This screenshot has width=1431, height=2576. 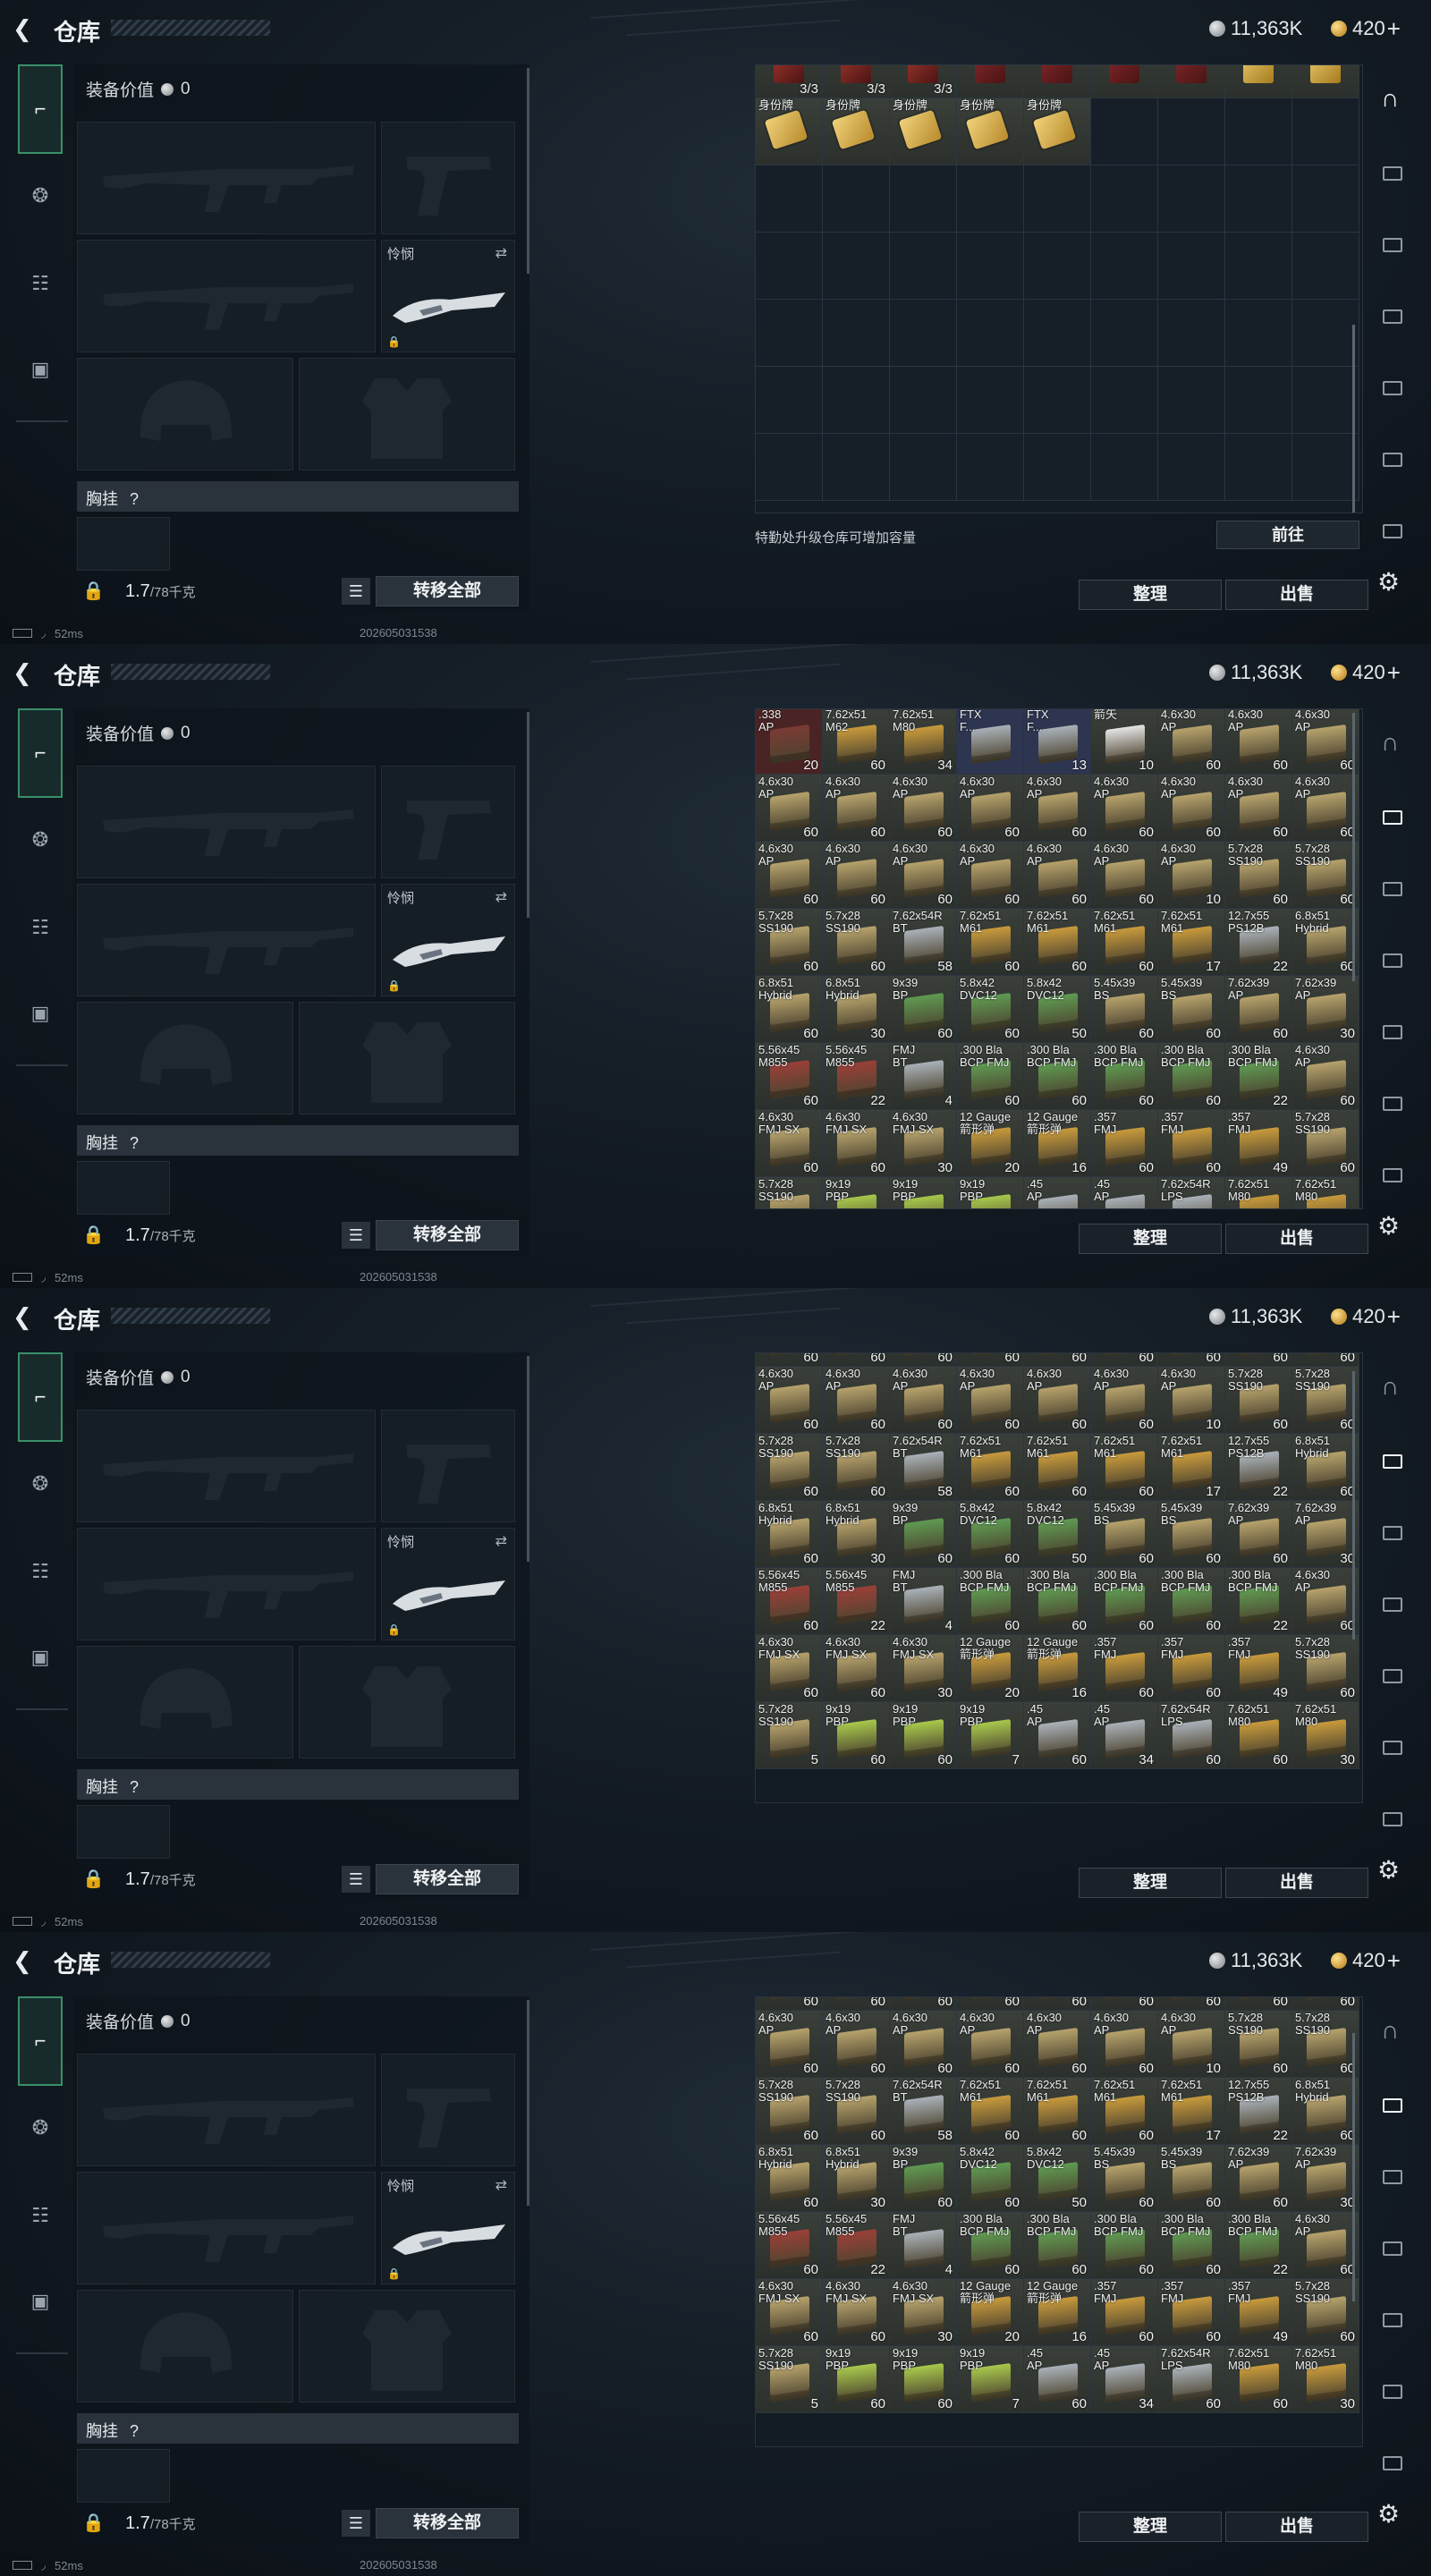 I want to click on ammo-item: .45 AP34, so click(x=1125, y=1192).